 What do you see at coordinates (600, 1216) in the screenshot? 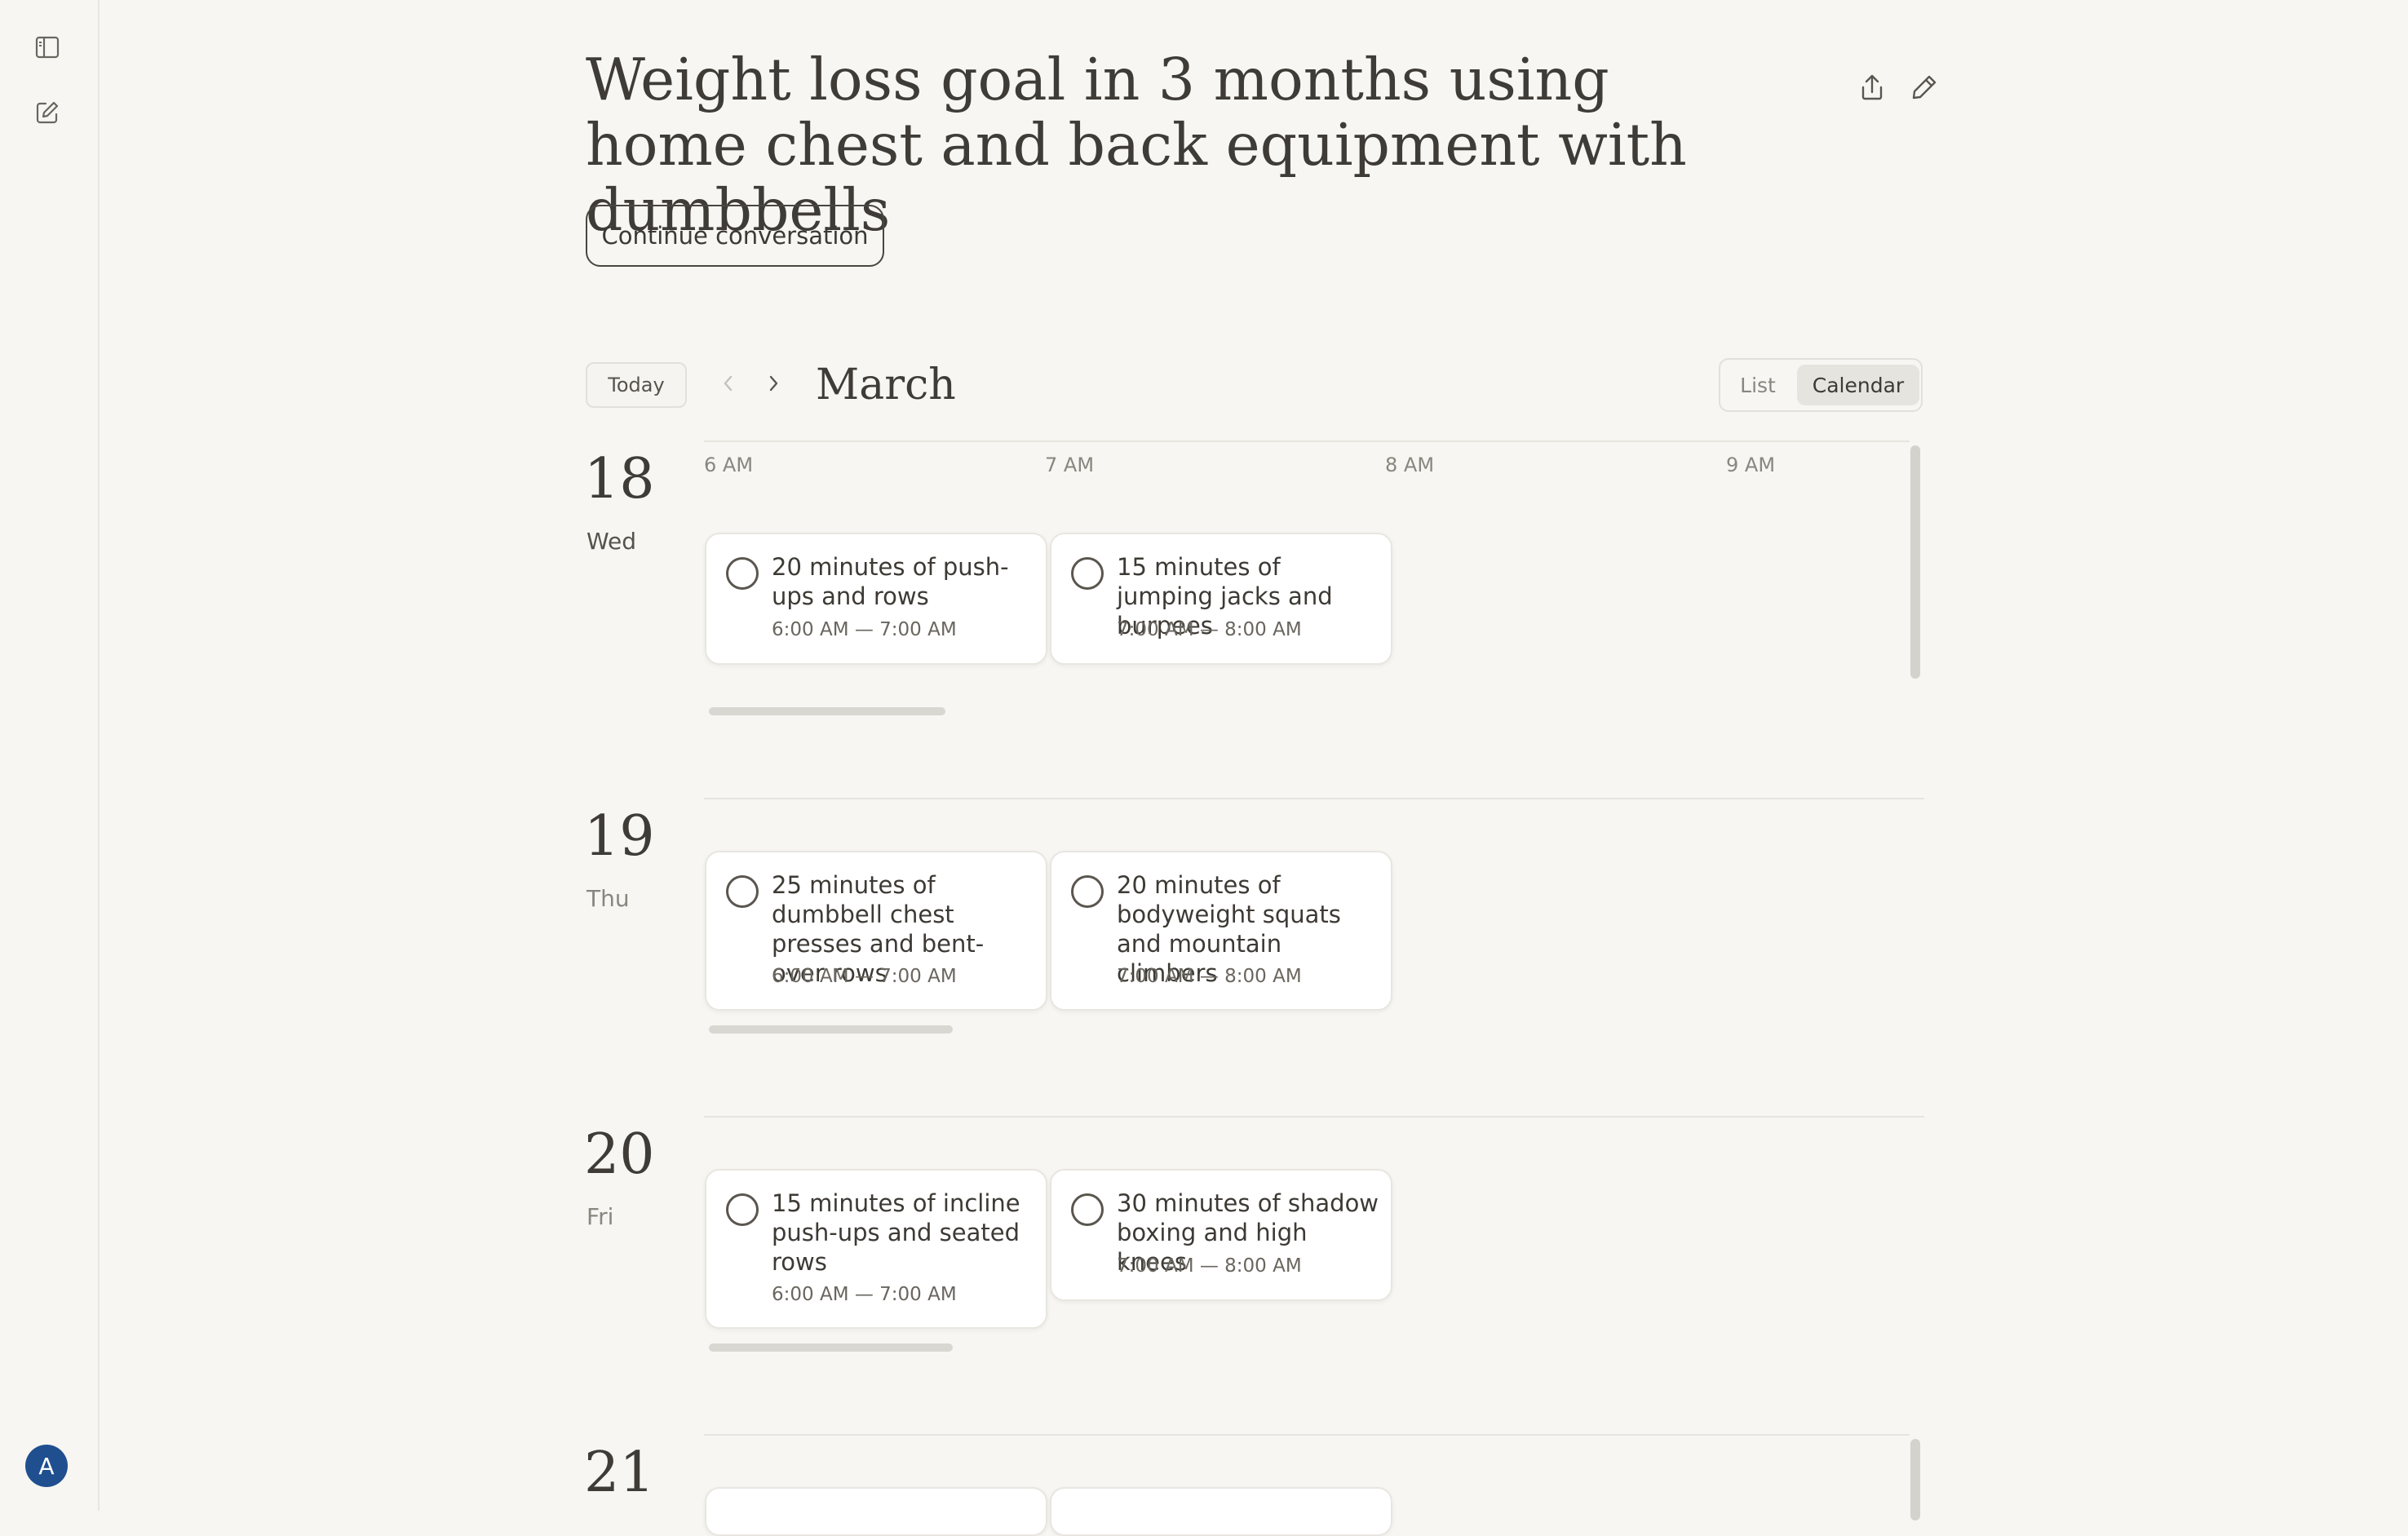
I see `day-name: Fri` at bounding box center [600, 1216].